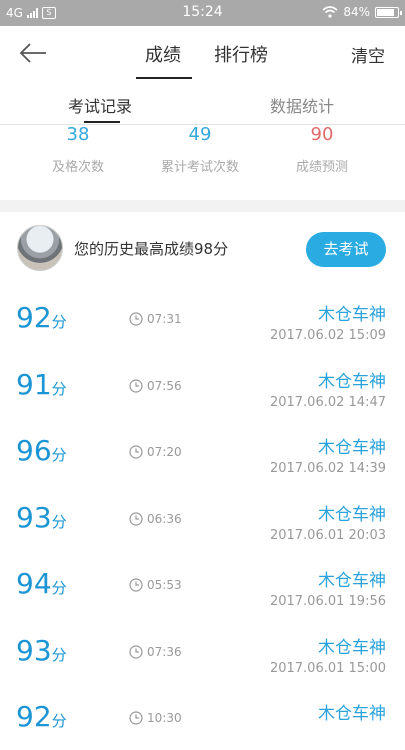 Image resolution: width=405 pixels, height=750 pixels. Describe the element at coordinates (100, 105) in the screenshot. I see `tab-exam-records: 考试记录` at that location.